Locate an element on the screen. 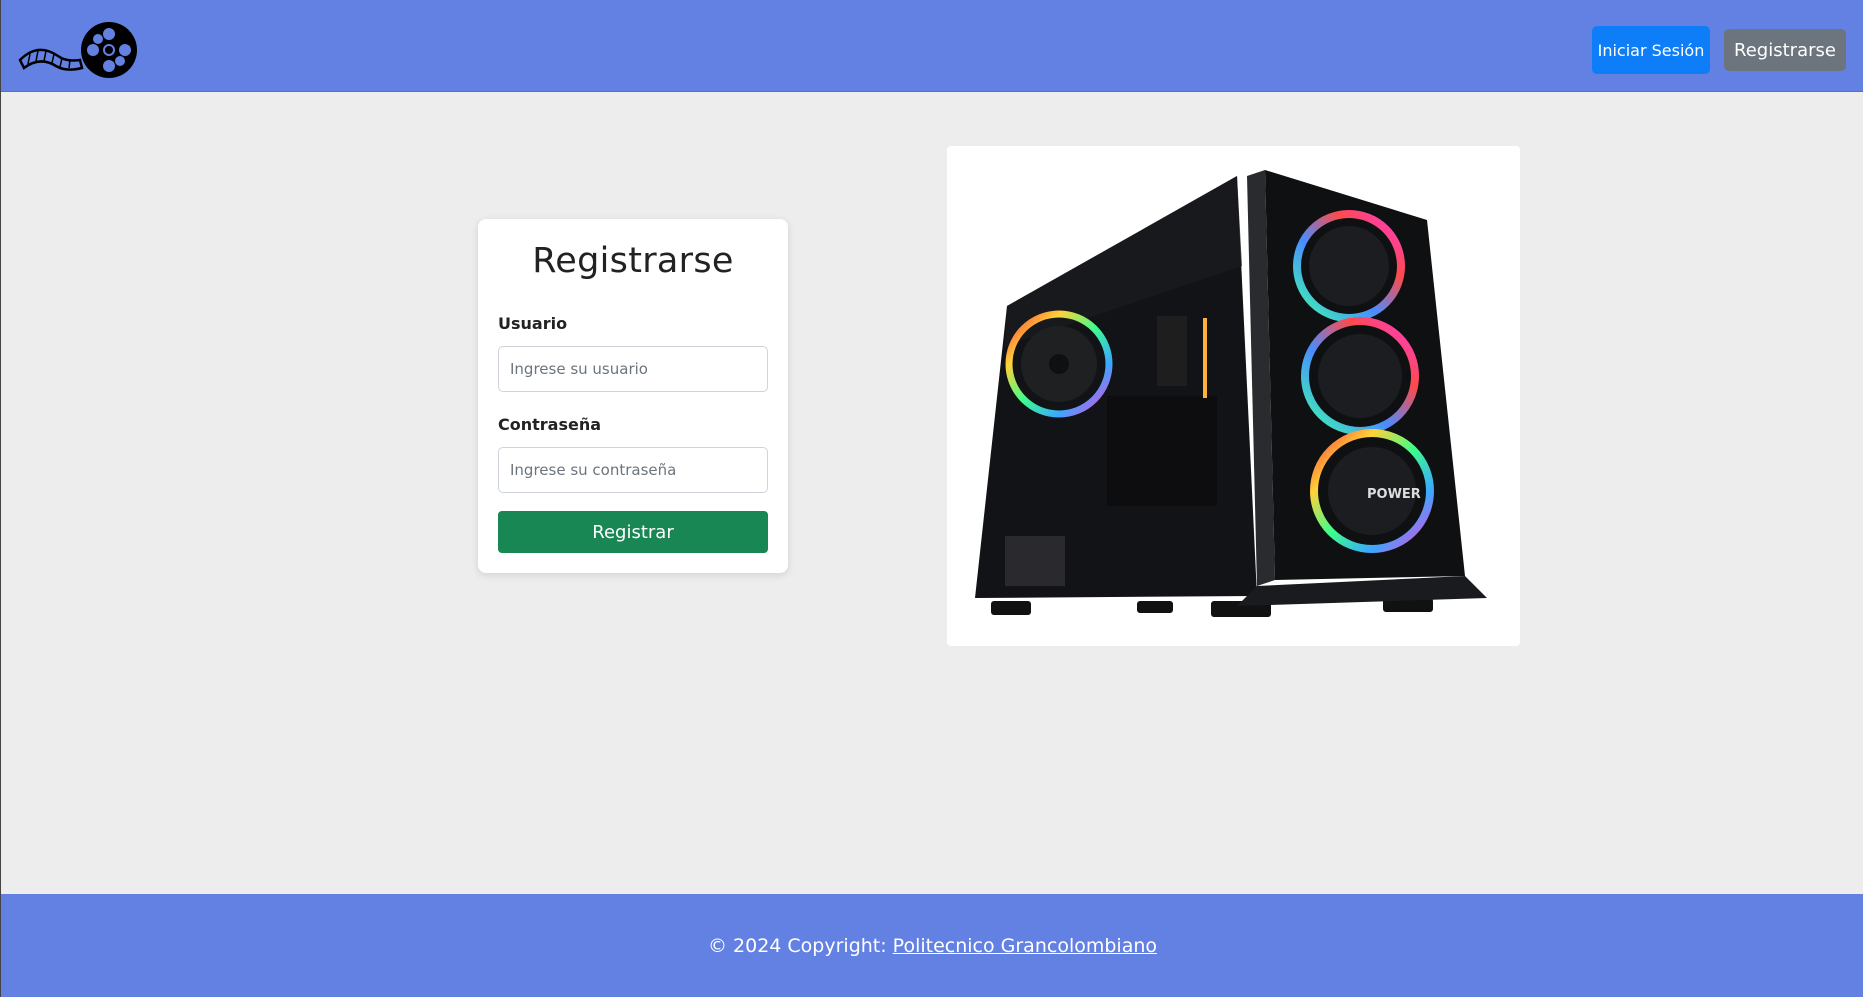  username-label: Usuario is located at coordinates (533, 323).